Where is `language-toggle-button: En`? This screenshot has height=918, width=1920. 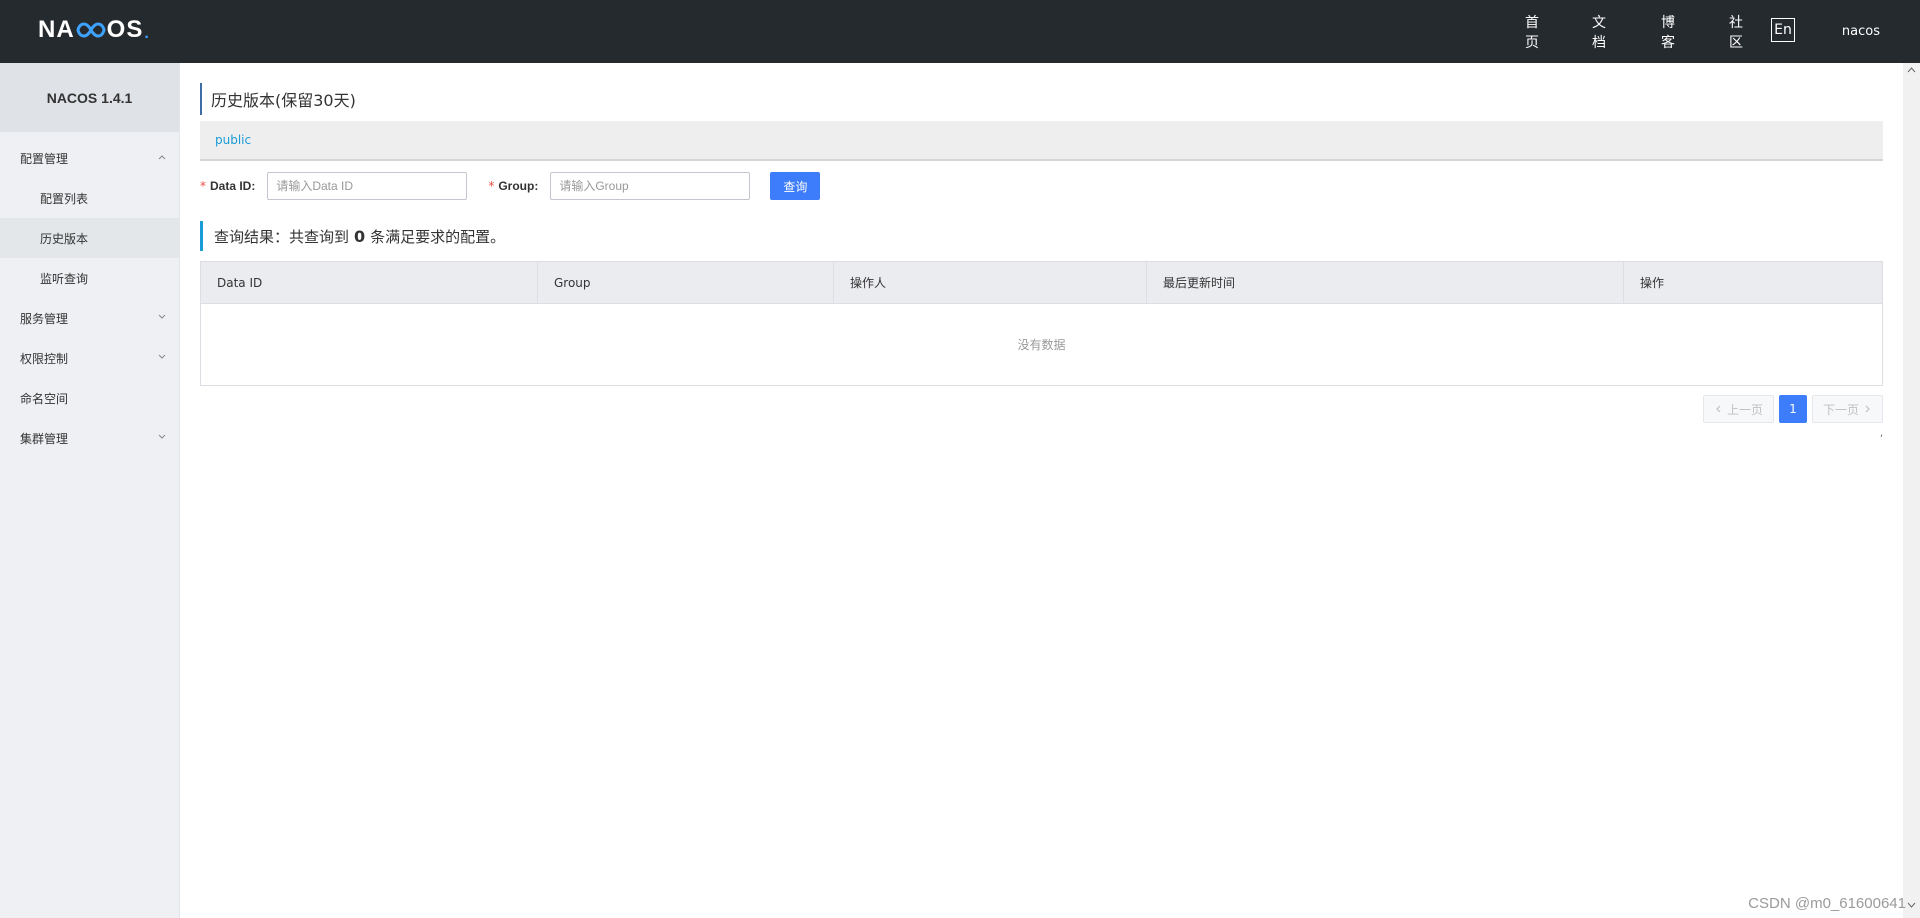
language-toggle-button: En is located at coordinates (1783, 30).